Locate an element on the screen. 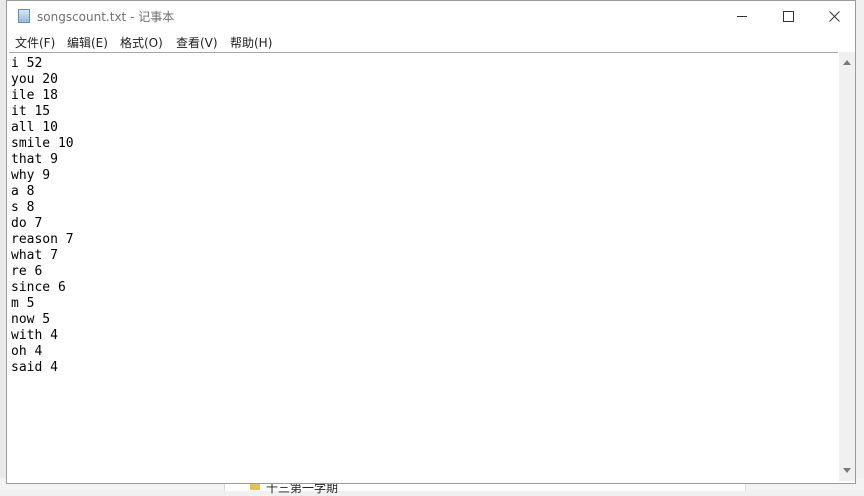 The image size is (864, 496). scroll-down-icon is located at coordinates (847, 470).